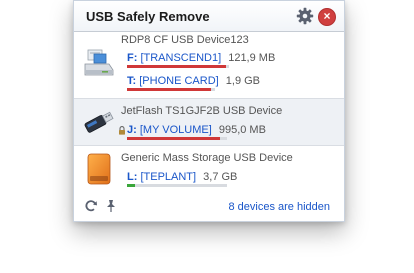 Image resolution: width=414 pixels, height=273 pixels. I want to click on card-reader-icon, so click(99, 62).